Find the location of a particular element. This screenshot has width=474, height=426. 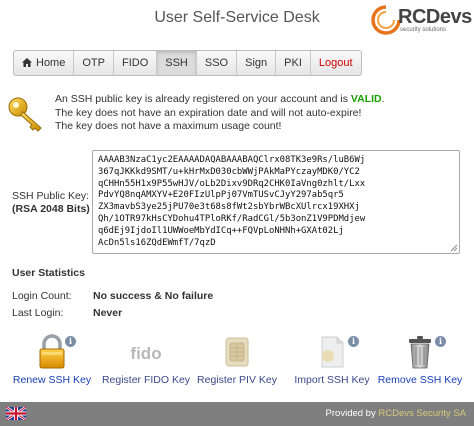

tab-home: Home is located at coordinates (44, 63).